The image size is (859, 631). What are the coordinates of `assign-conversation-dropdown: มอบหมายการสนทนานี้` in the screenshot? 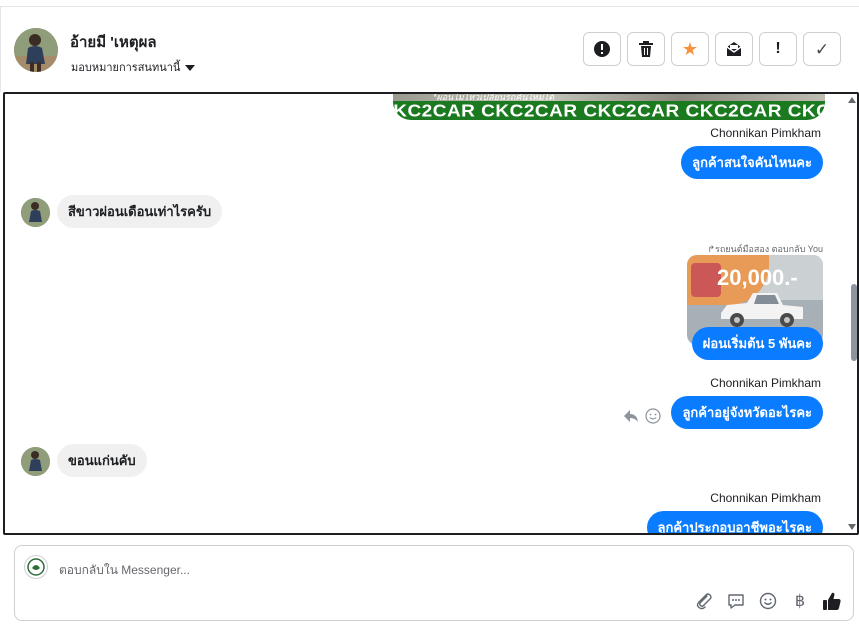 It's located at (133, 67).